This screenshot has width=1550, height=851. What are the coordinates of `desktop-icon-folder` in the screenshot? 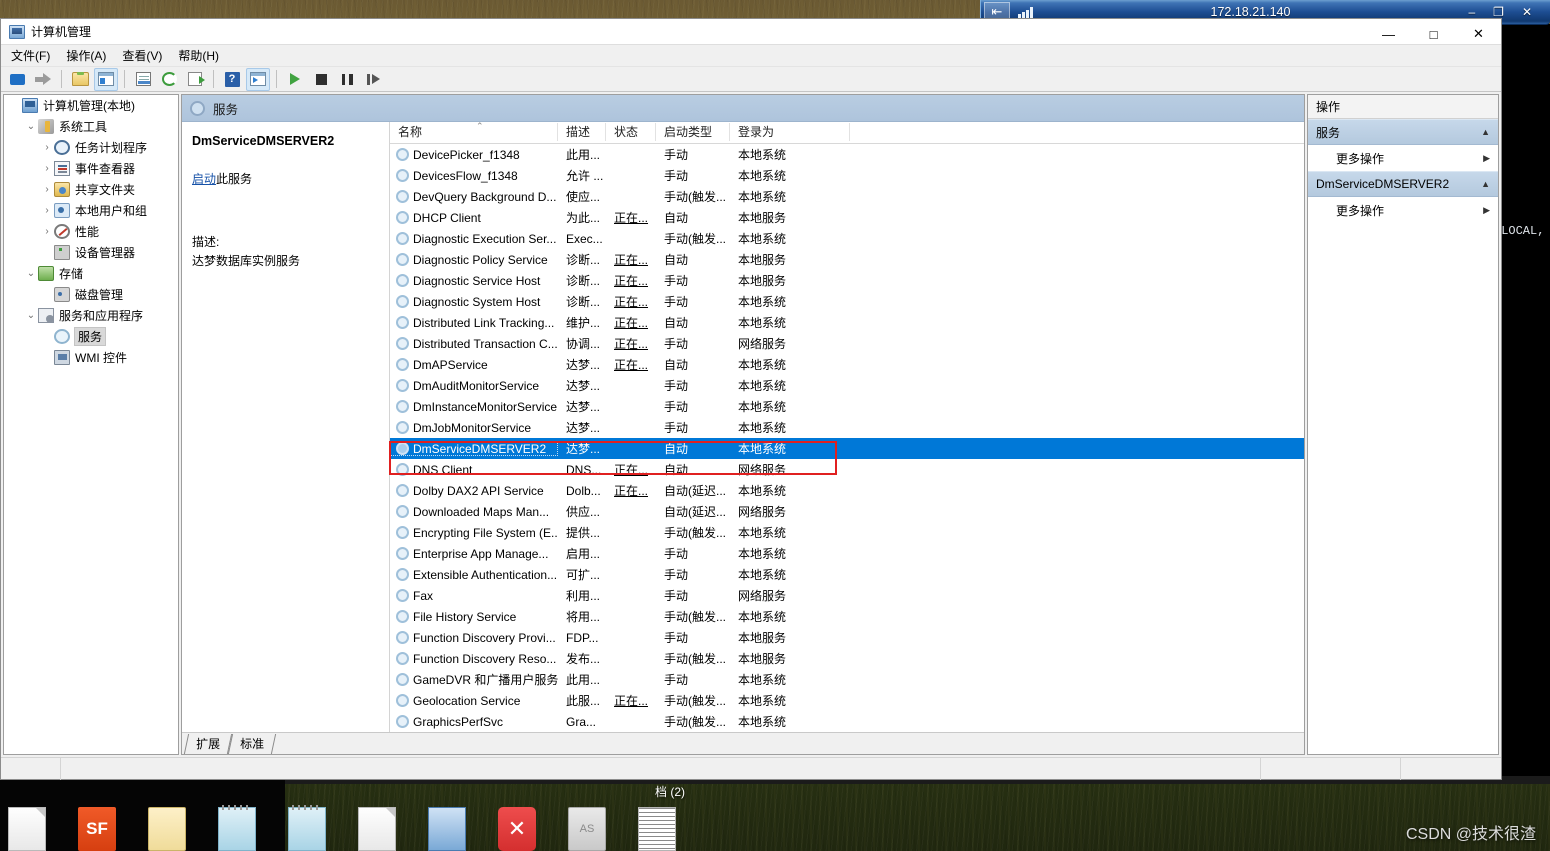 It's located at (167, 829).